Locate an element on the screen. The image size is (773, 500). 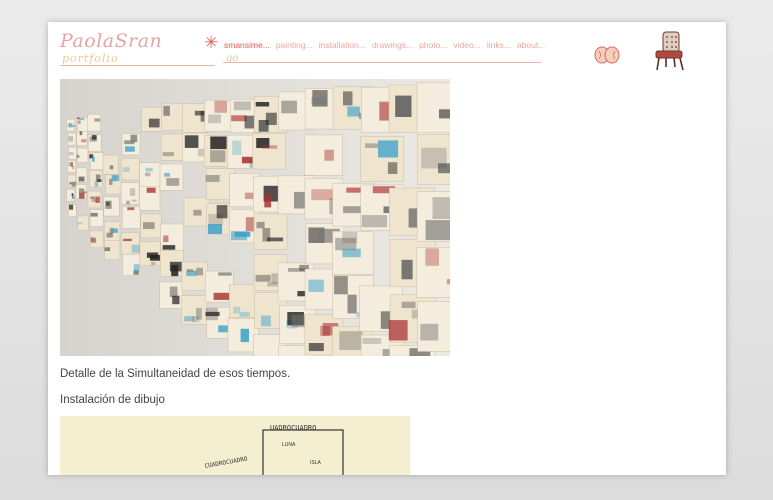
word-drawing: UADROCUADRO CUADROCUADRO LUNA ISLA is located at coordinates (274, 449).